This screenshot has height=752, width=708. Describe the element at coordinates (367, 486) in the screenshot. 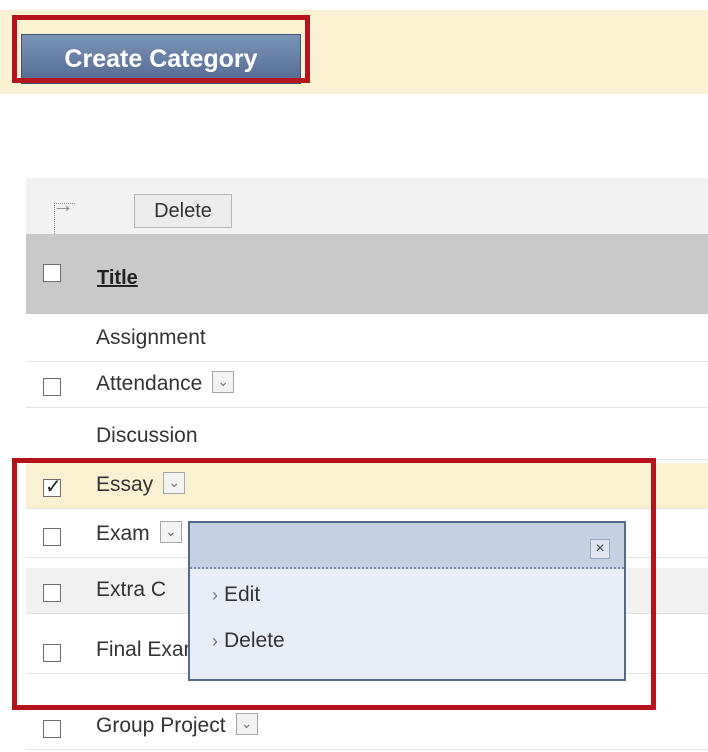

I see `table-row-selected: Essay ⌄` at that location.